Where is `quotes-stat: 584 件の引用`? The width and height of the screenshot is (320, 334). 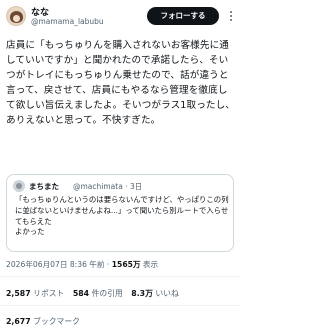 quotes-stat: 584 件の引用 is located at coordinates (98, 293).